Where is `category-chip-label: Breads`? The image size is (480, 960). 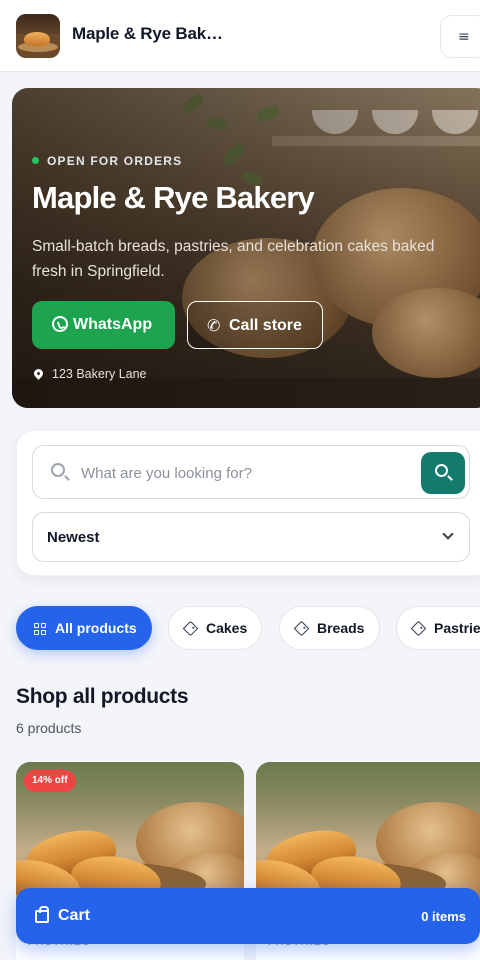 category-chip-label: Breads is located at coordinates (341, 628).